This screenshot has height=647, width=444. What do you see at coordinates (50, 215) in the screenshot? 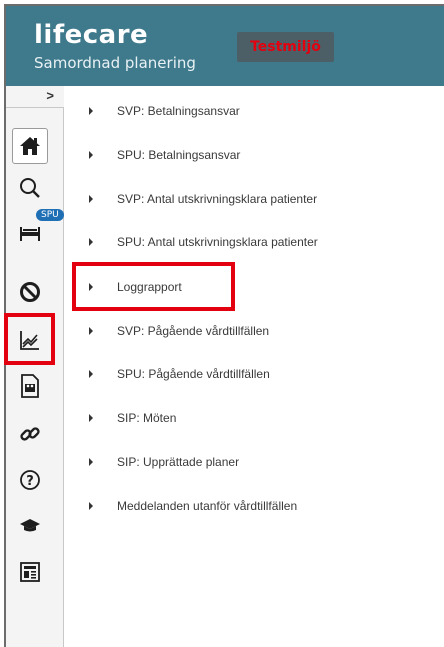
I see `spu-badge: SPU` at bounding box center [50, 215].